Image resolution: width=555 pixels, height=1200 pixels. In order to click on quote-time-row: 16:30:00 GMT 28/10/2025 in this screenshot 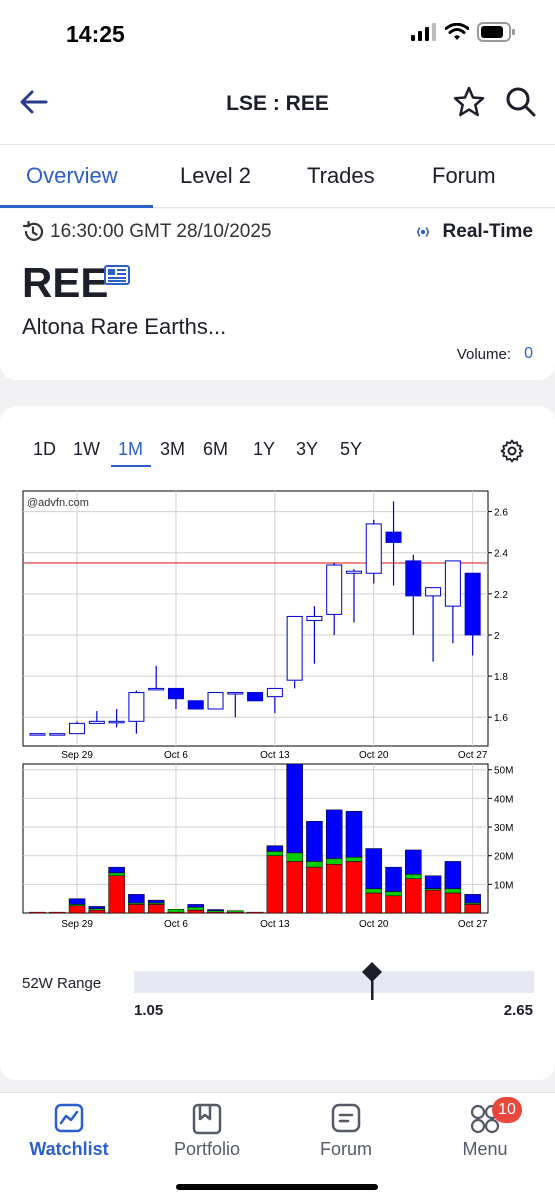, I will do `click(146, 232)`.